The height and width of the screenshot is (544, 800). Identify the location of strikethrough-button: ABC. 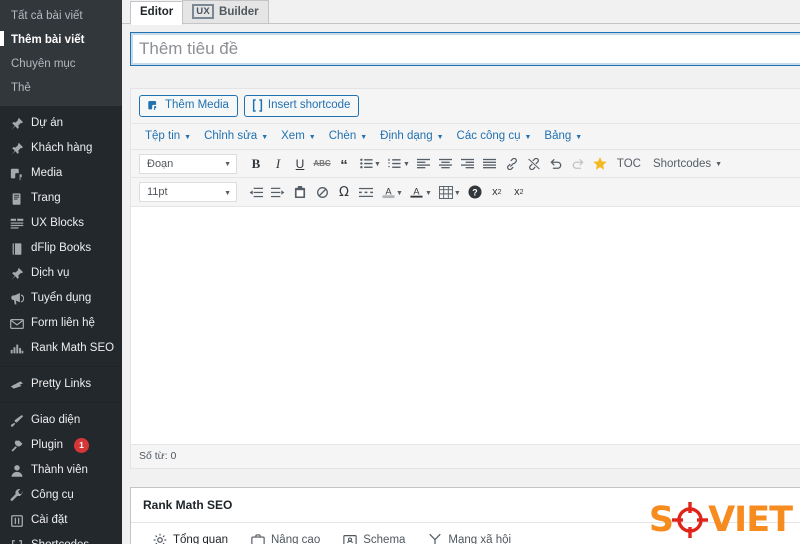
(322, 164).